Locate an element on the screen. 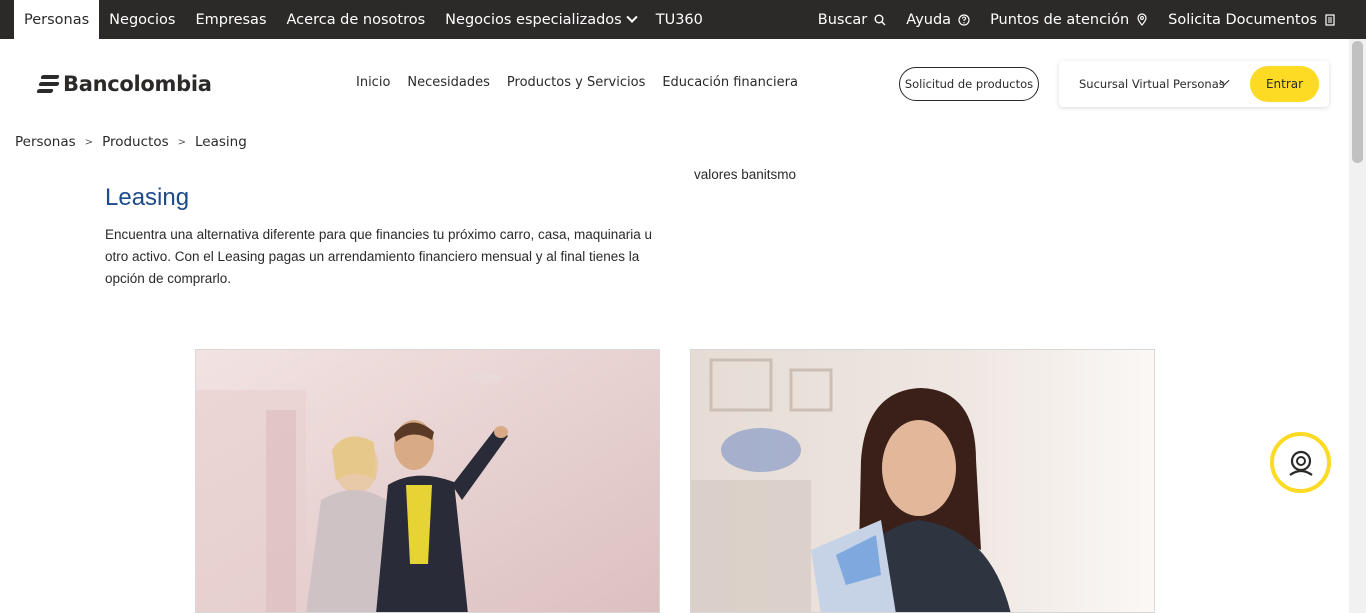  solicita-documentos-link: Solicita Documentos is located at coordinates (1252, 20).